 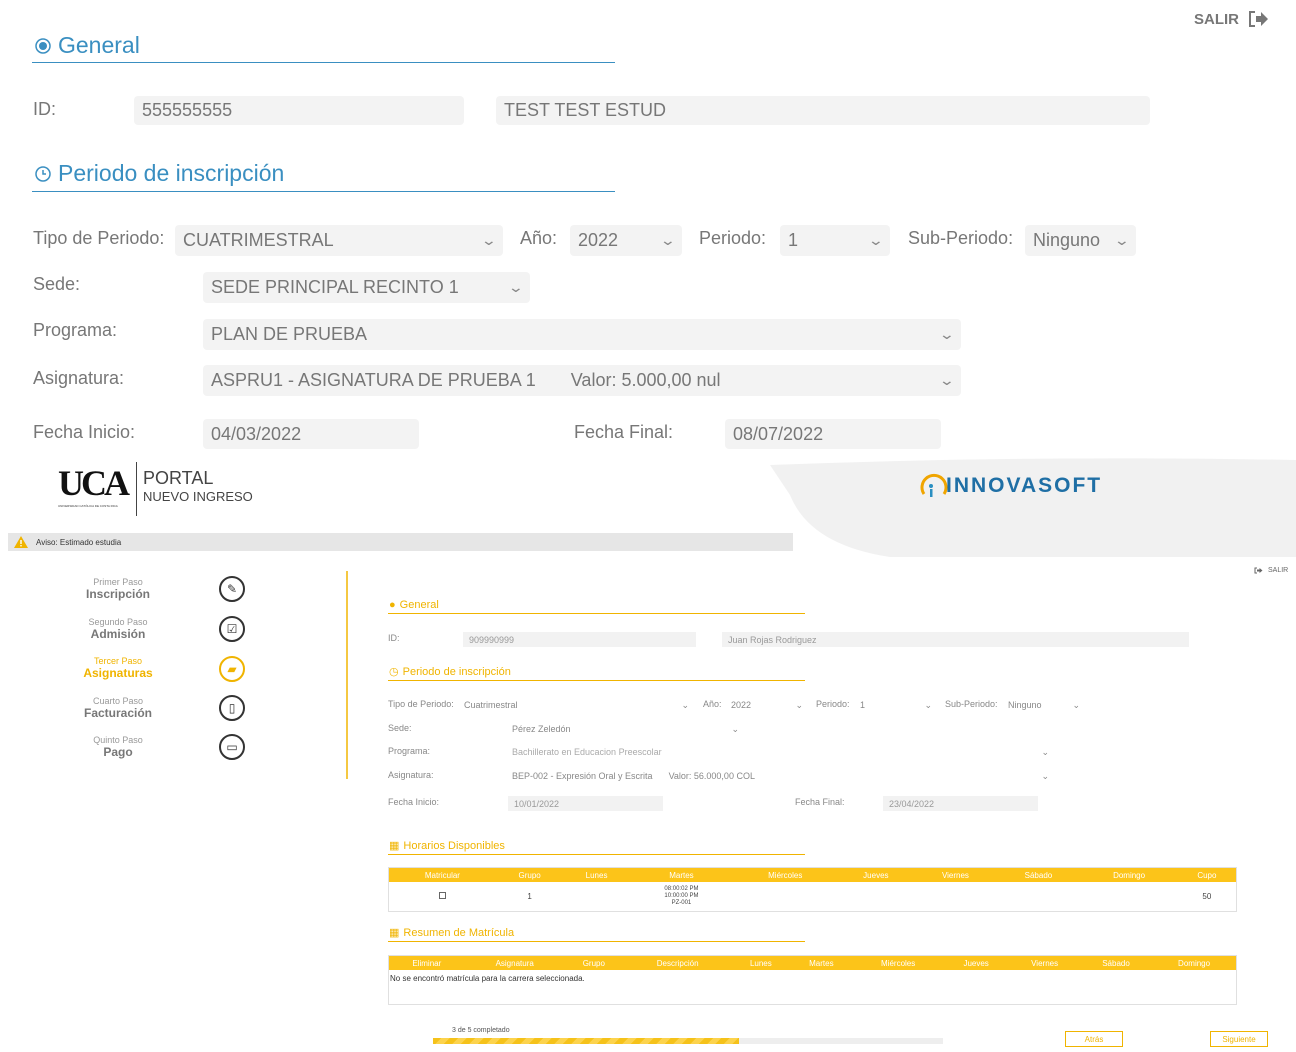 What do you see at coordinates (232, 708) in the screenshot?
I see `document-icon: ▯` at bounding box center [232, 708].